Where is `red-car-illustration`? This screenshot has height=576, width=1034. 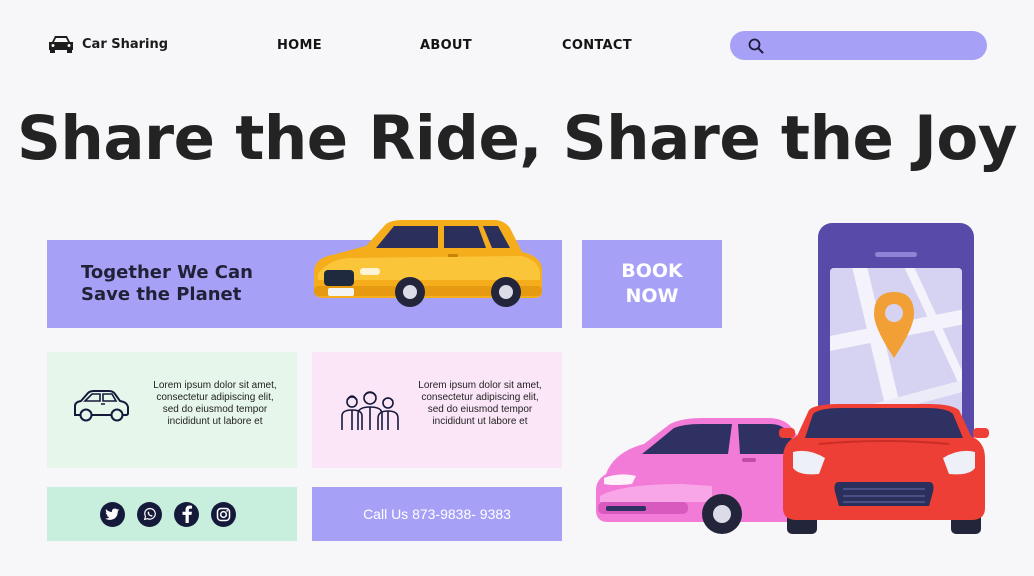 red-car-illustration is located at coordinates (884, 469).